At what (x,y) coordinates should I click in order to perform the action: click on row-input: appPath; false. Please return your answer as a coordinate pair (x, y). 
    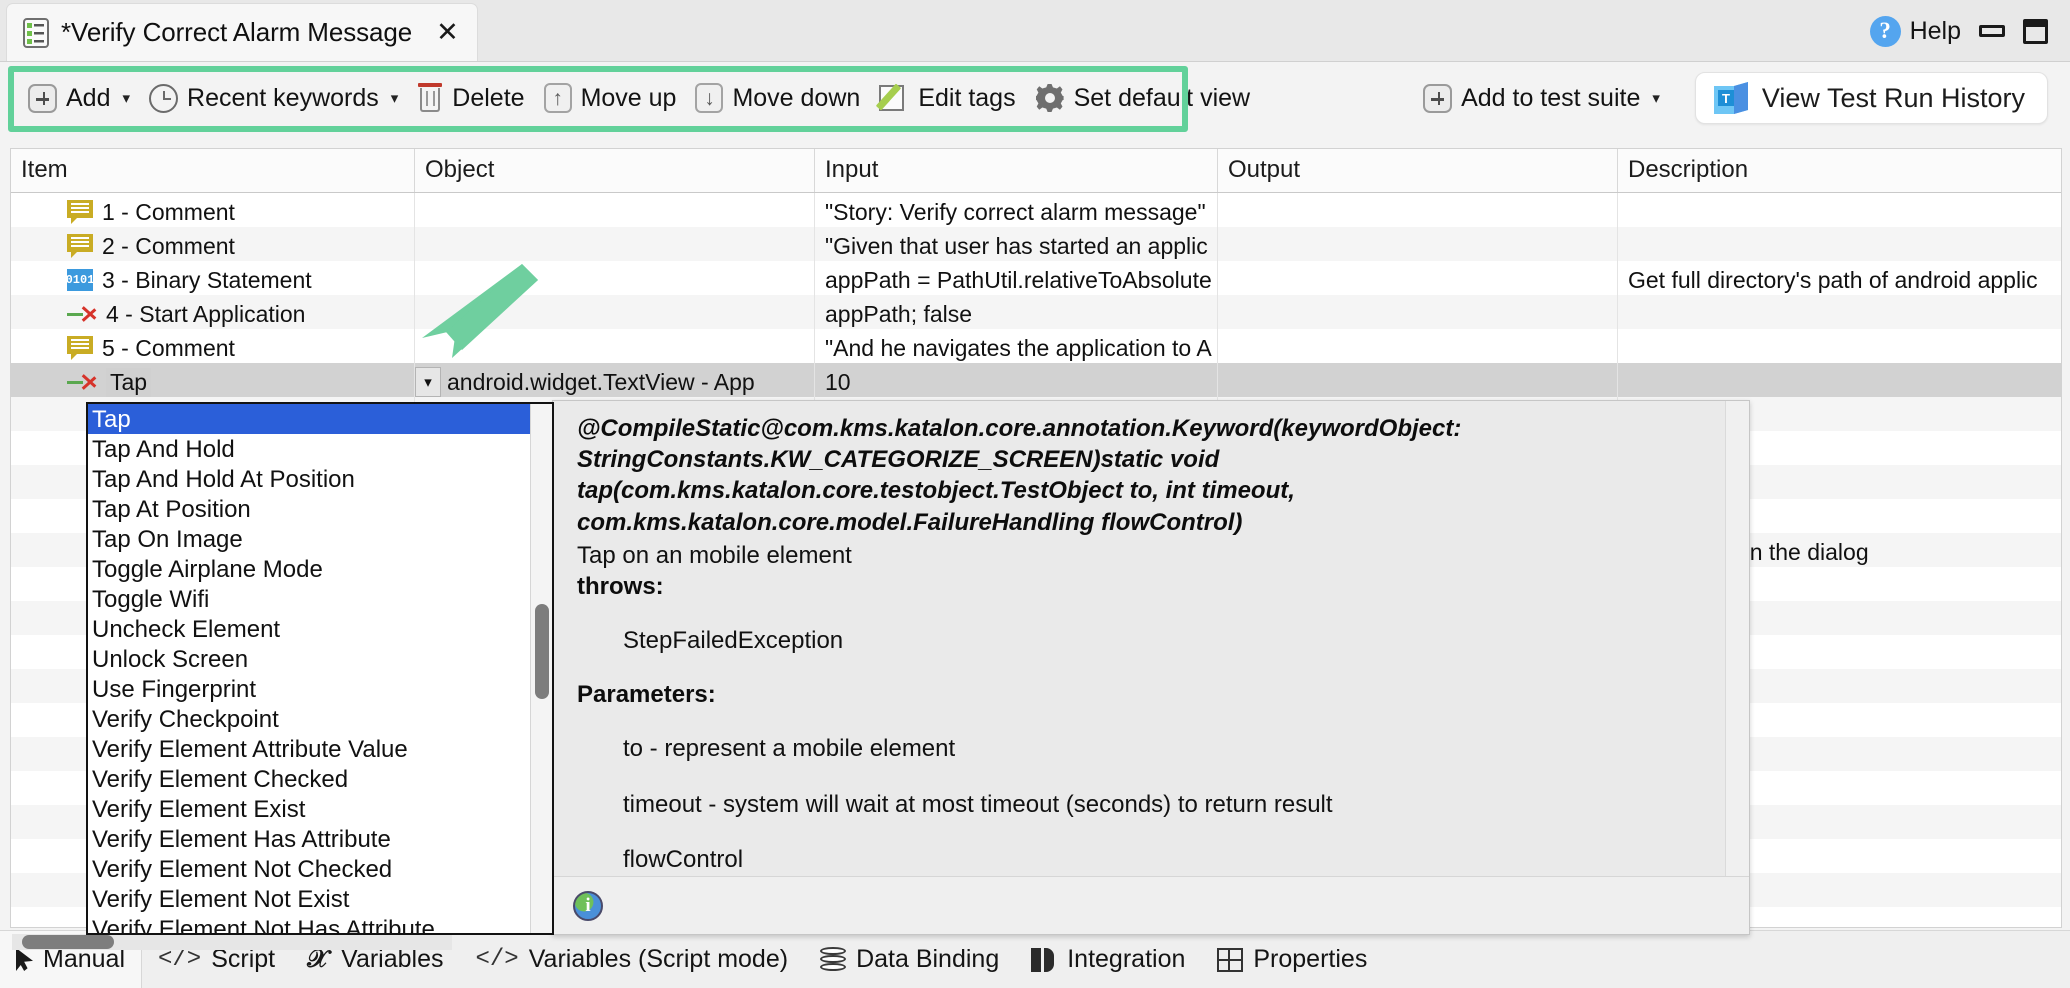
    Looking at the image, I should click on (1016, 312).